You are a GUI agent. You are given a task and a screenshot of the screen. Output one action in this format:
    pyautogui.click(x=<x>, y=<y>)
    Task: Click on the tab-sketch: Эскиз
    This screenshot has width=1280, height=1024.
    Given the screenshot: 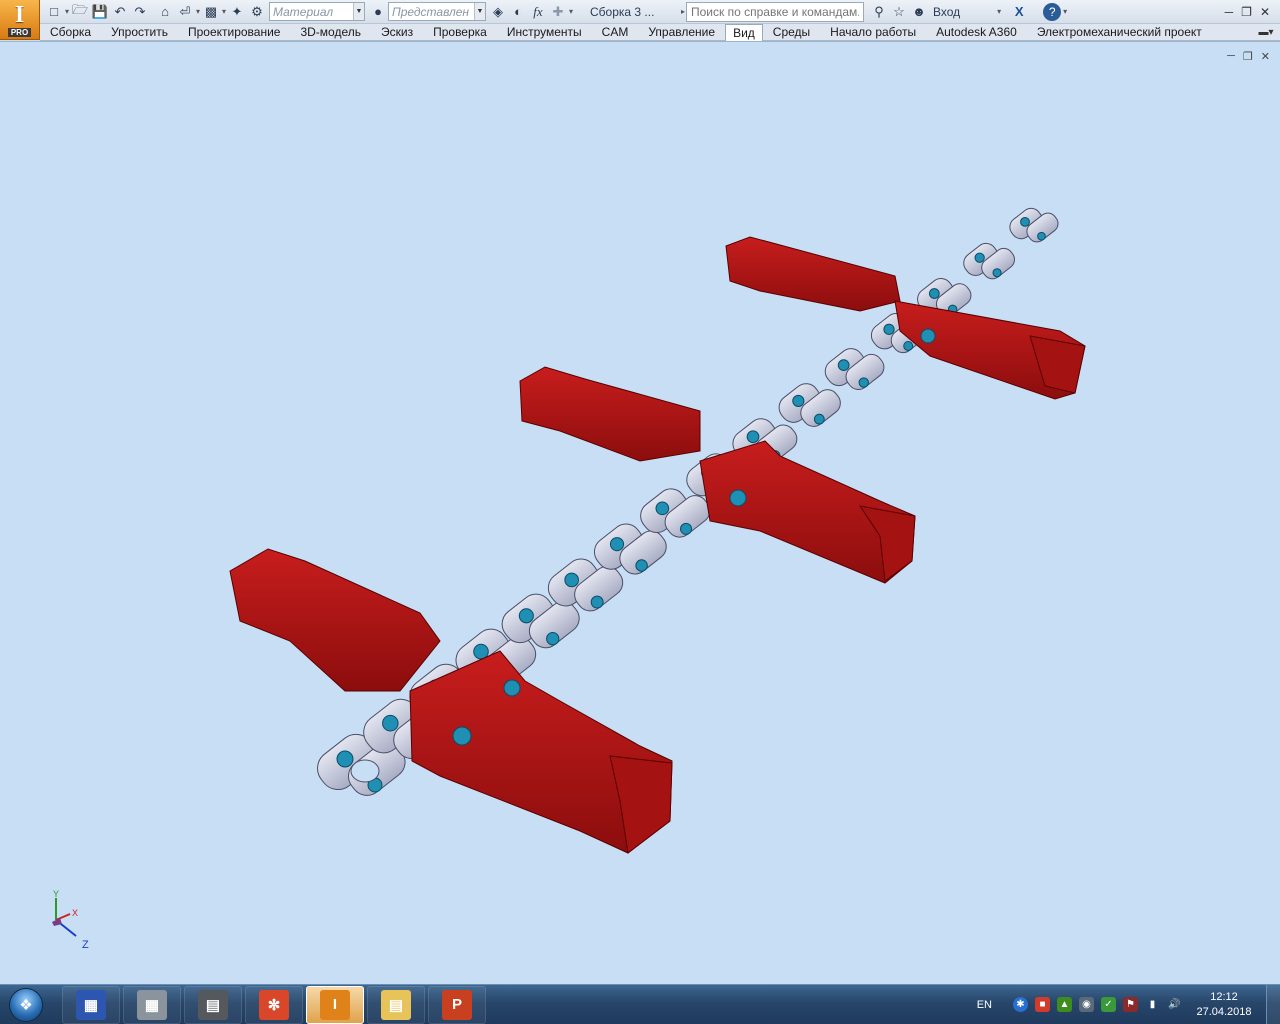 What is the action you would take?
    pyautogui.click(x=397, y=32)
    